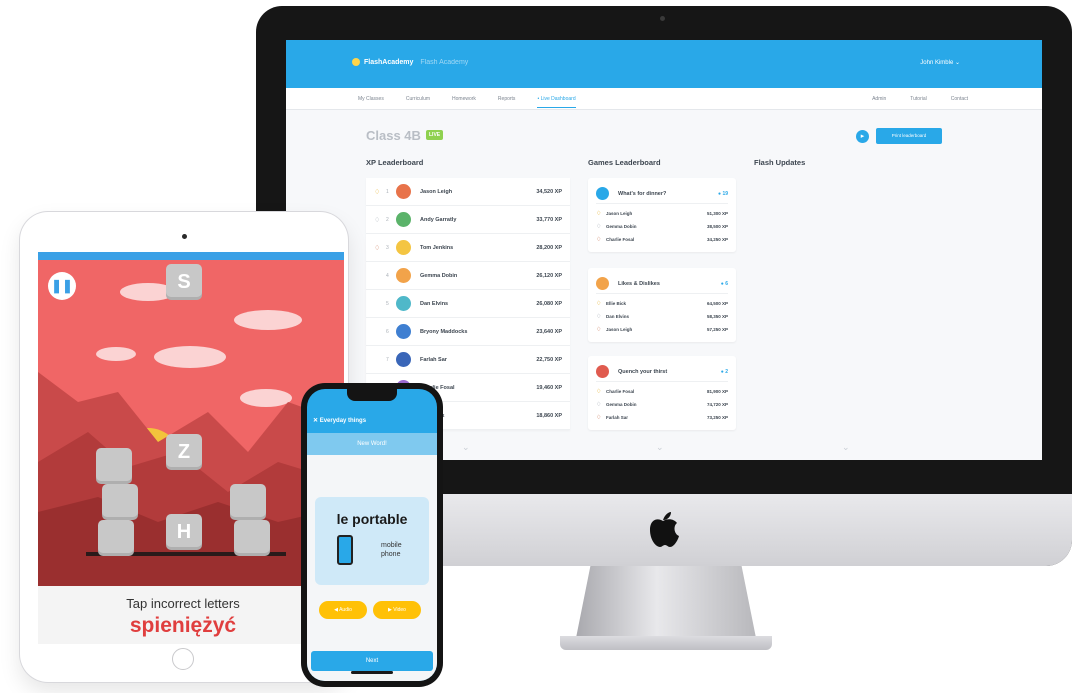  I want to click on flashcard-word: le portable, so click(372, 519).